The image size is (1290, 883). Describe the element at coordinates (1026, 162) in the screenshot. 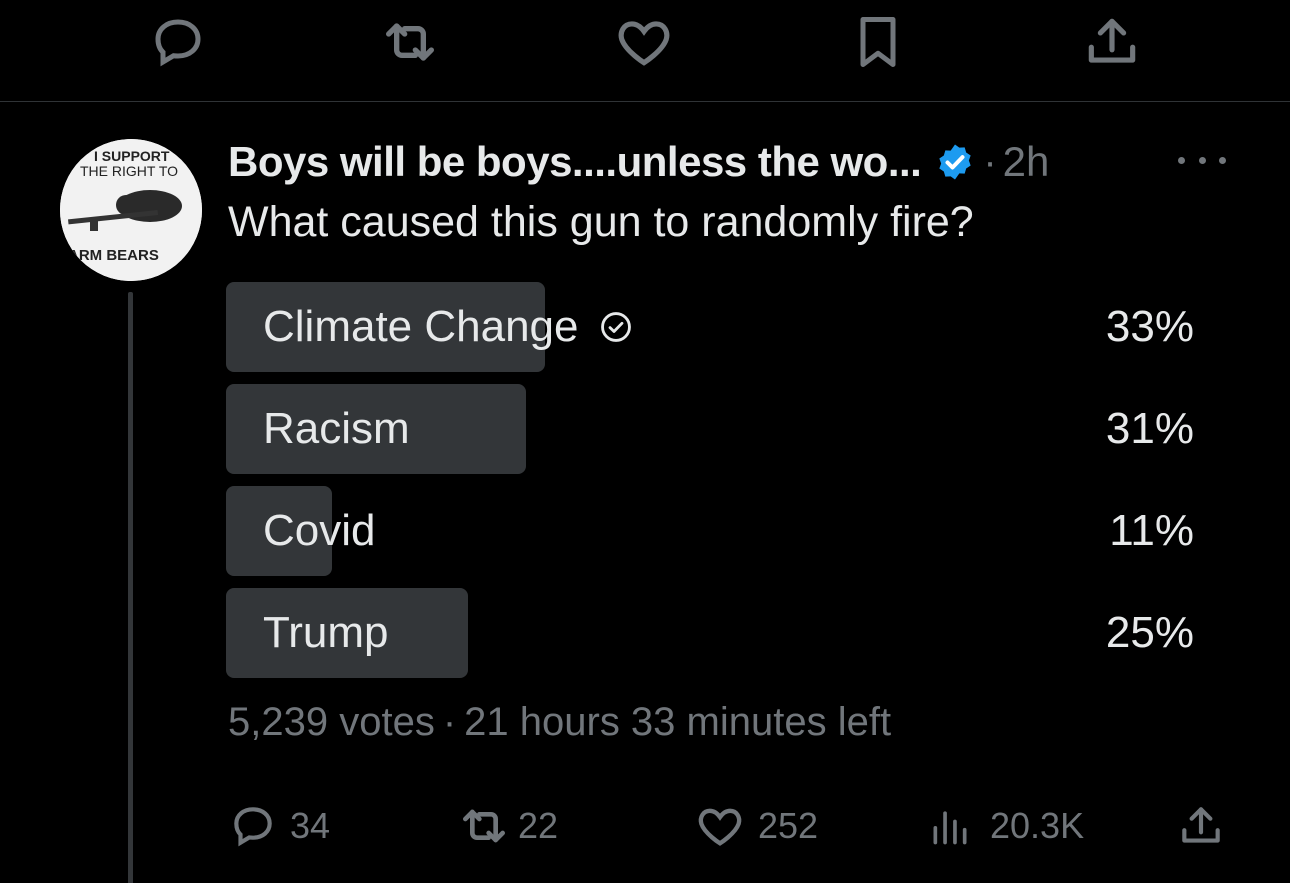

I see `tweet-time: 2h` at that location.